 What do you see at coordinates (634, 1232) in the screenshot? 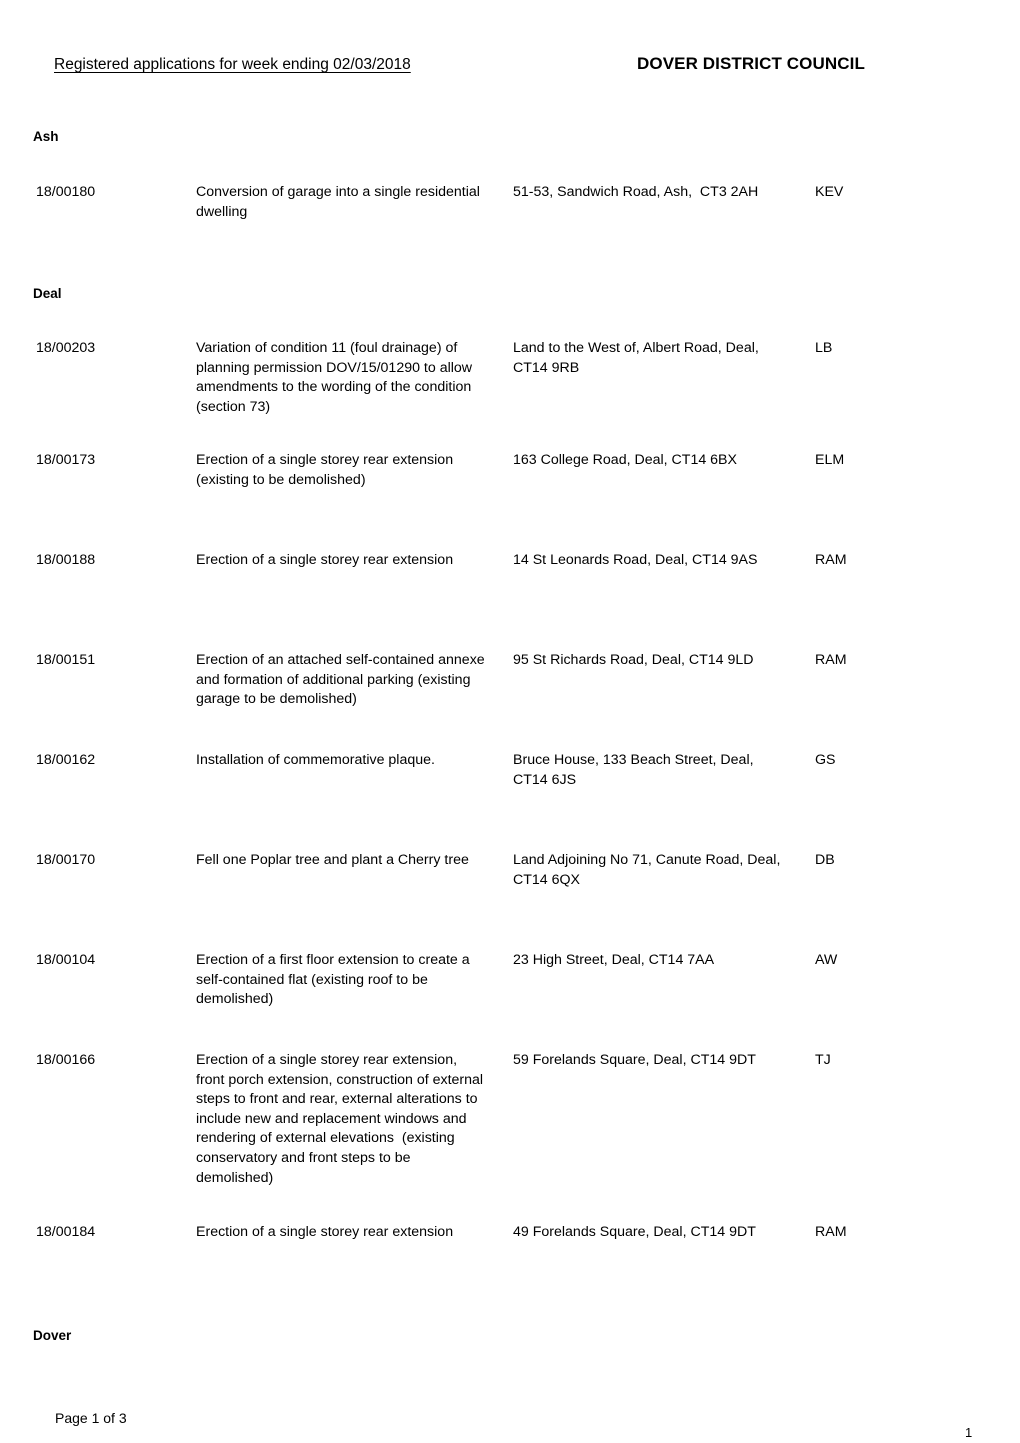
I see `application-address: 49 Forelands Square, Deal, CT14 9DT` at bounding box center [634, 1232].